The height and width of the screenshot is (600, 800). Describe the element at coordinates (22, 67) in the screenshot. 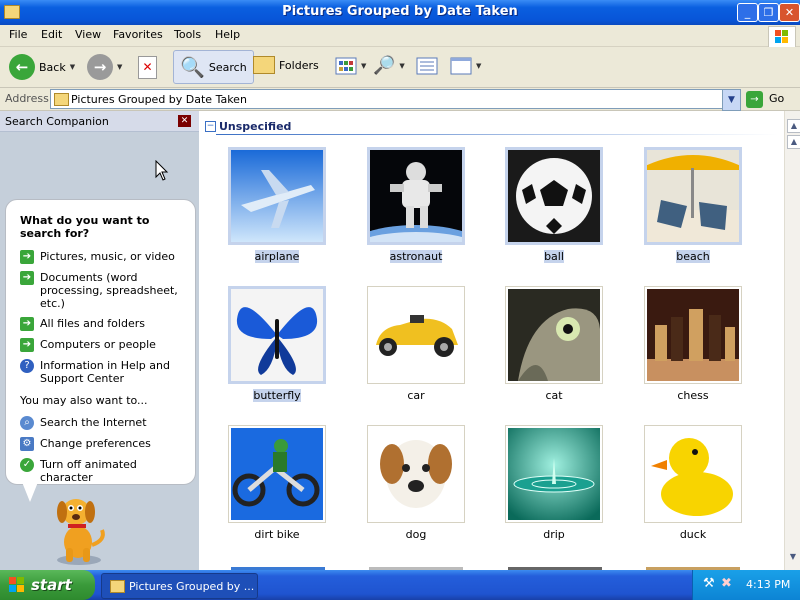

I see `back-arrow-icon: ←` at that location.